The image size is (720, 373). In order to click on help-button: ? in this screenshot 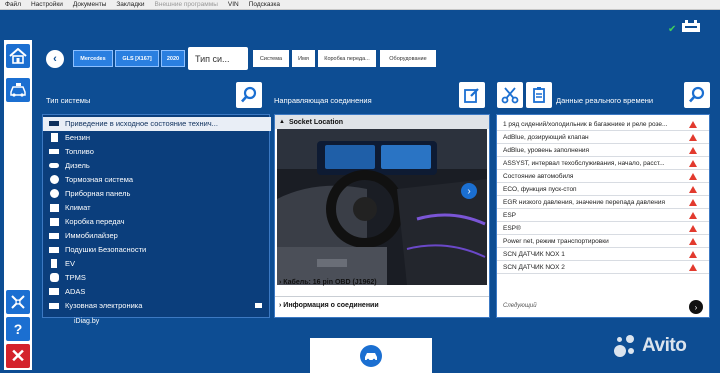, I will do `click(18, 329)`.